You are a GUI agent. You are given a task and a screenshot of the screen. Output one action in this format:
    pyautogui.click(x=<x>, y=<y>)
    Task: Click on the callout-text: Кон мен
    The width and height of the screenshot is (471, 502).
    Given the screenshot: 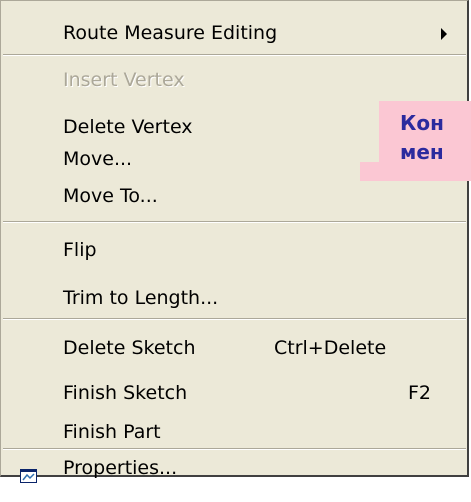 What is the action you would take?
    pyautogui.click(x=422, y=137)
    